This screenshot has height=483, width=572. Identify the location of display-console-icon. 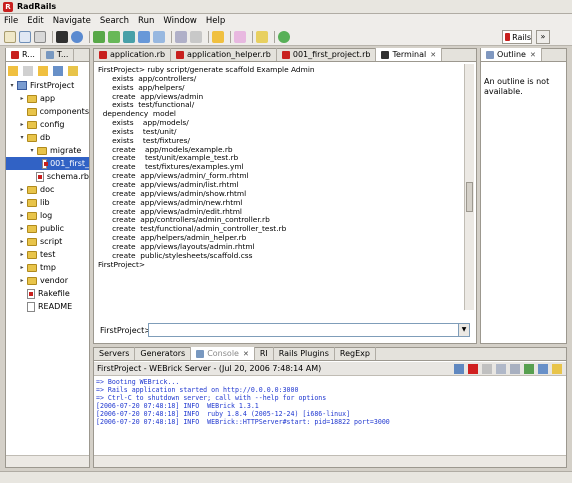
(543, 369).